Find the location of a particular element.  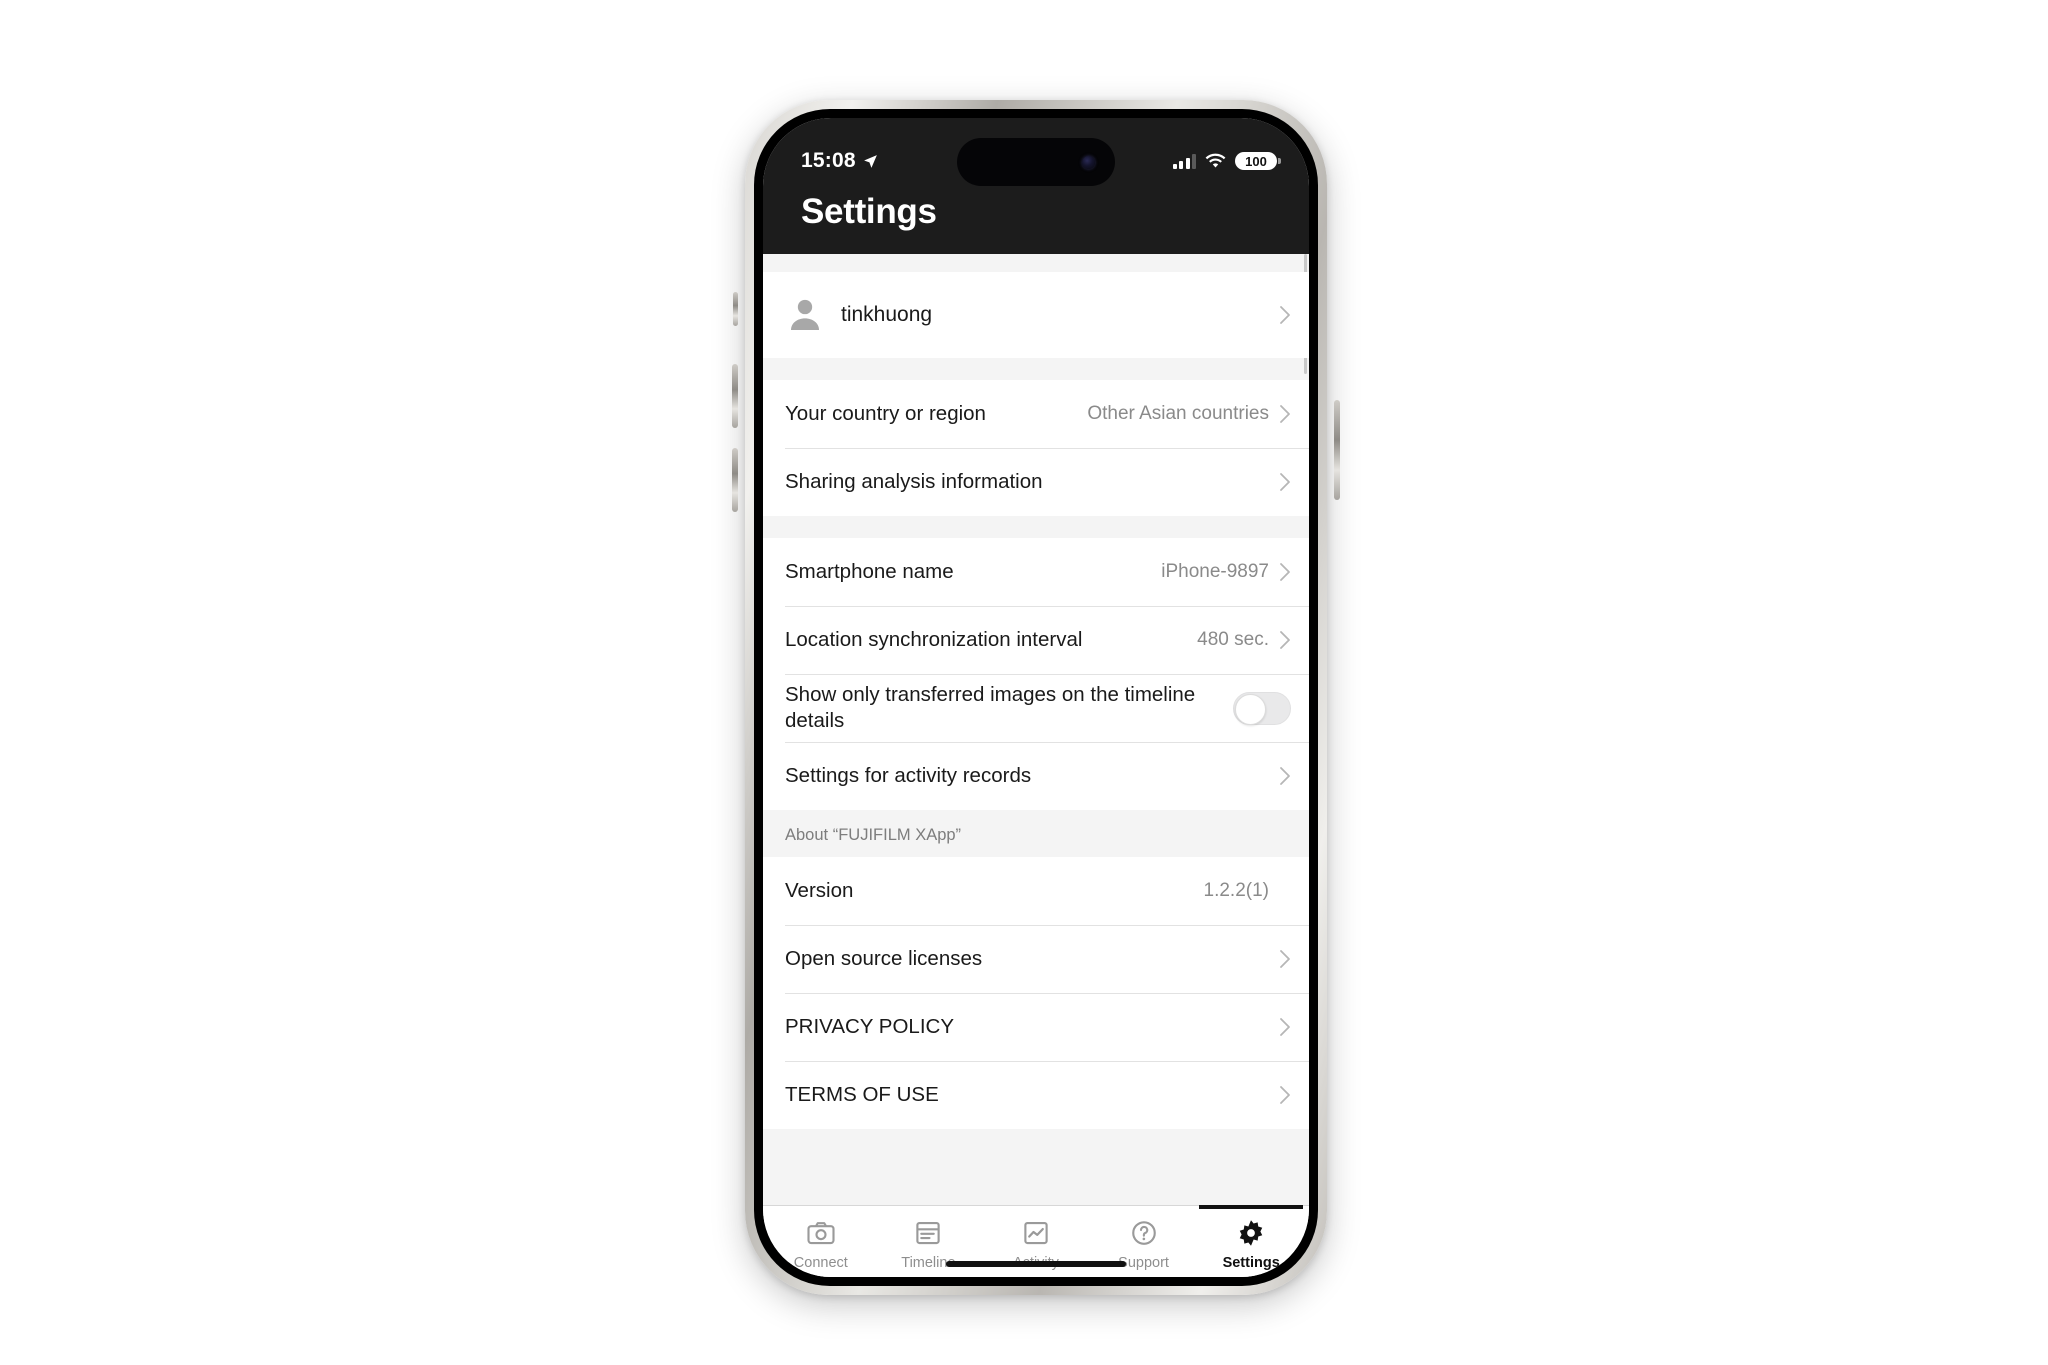

battery-indicator: 100 is located at coordinates (1258, 161).